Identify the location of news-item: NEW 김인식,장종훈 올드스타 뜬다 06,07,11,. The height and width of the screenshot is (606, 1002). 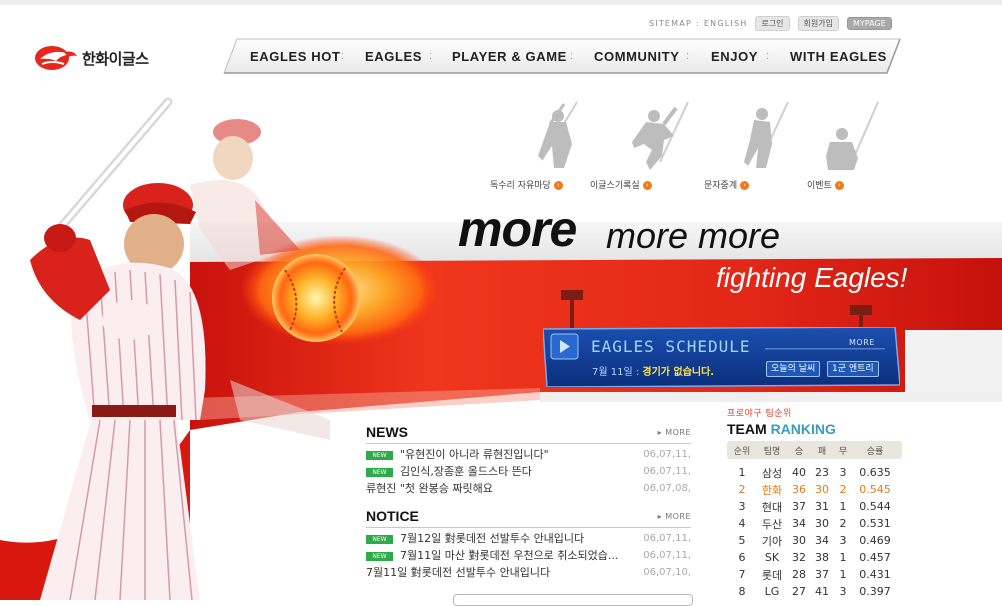
(528, 471).